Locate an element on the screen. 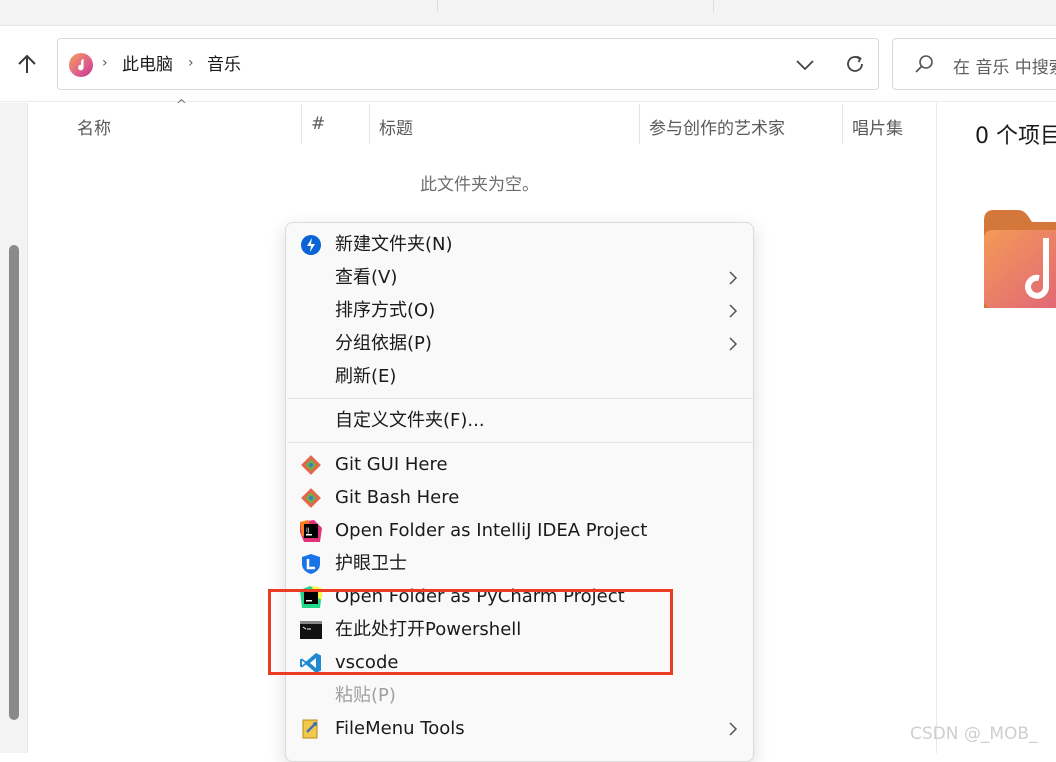  column-artists: 参与创作的艺术家 is located at coordinates (717, 126).